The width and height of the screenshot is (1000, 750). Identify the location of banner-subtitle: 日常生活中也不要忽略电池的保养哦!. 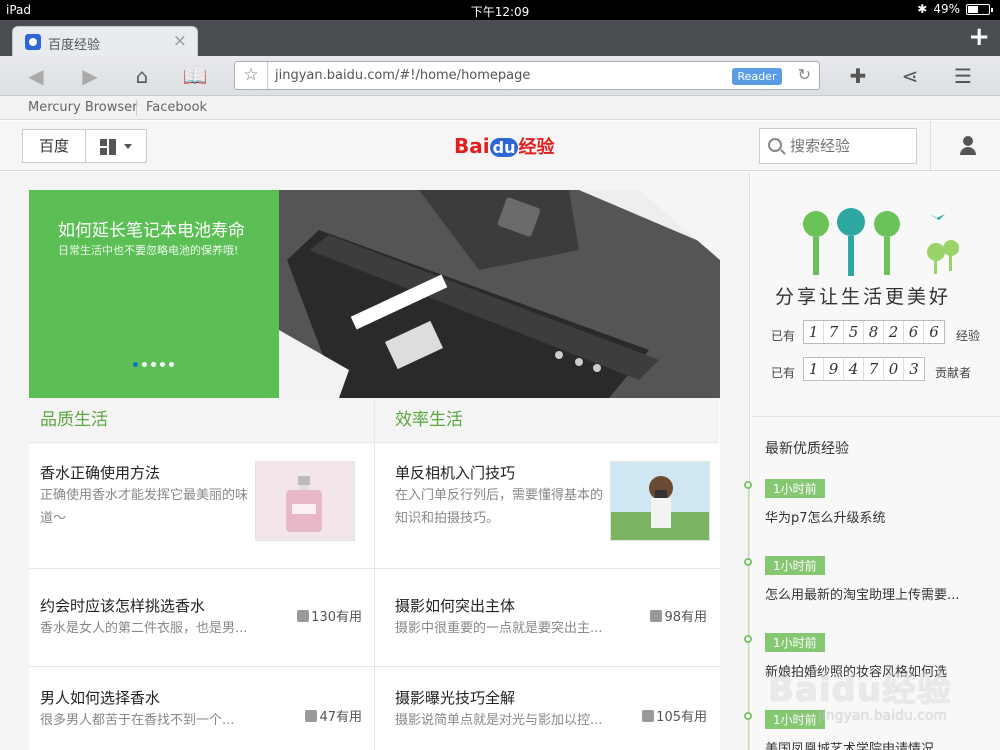
(148, 250).